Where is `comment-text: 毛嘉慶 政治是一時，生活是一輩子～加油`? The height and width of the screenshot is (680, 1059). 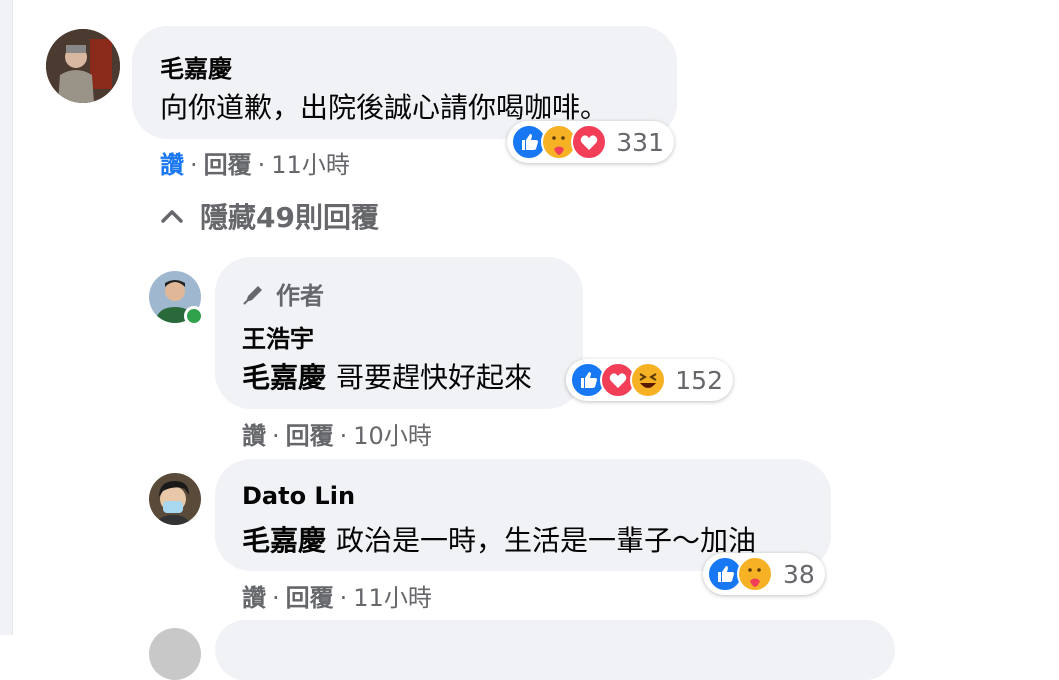
comment-text: 毛嘉慶 政治是一時，生活是一輩子～加油 is located at coordinates (499, 539).